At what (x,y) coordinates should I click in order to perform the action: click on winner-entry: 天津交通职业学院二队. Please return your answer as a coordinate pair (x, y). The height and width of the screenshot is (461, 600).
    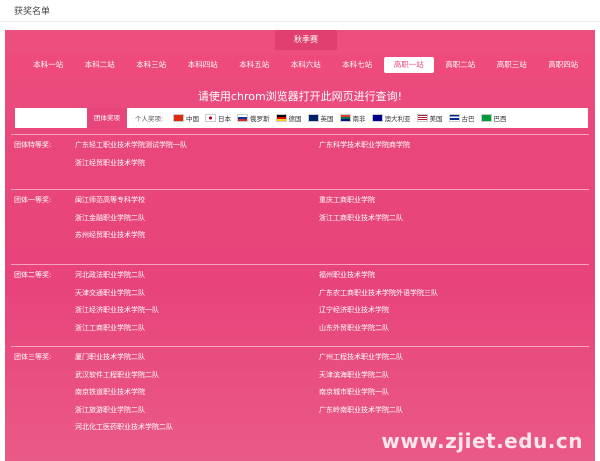
    Looking at the image, I should click on (110, 292).